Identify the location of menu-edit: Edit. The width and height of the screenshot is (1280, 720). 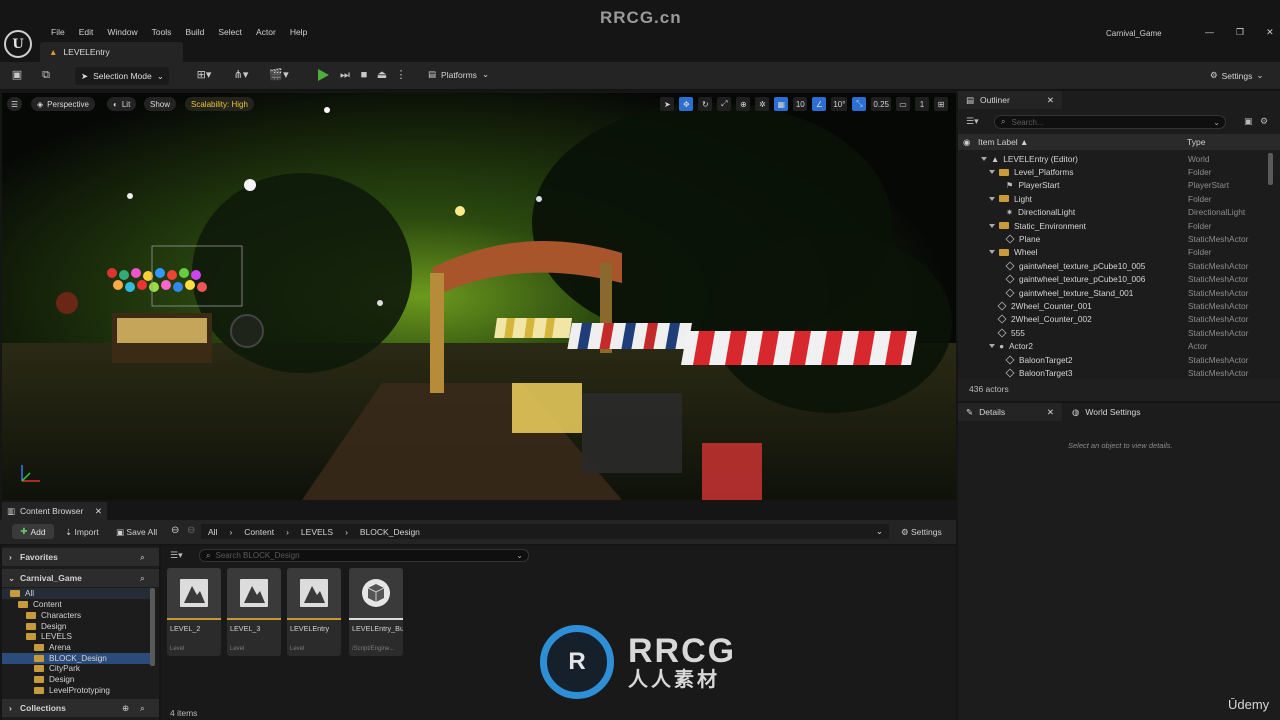
(86, 32).